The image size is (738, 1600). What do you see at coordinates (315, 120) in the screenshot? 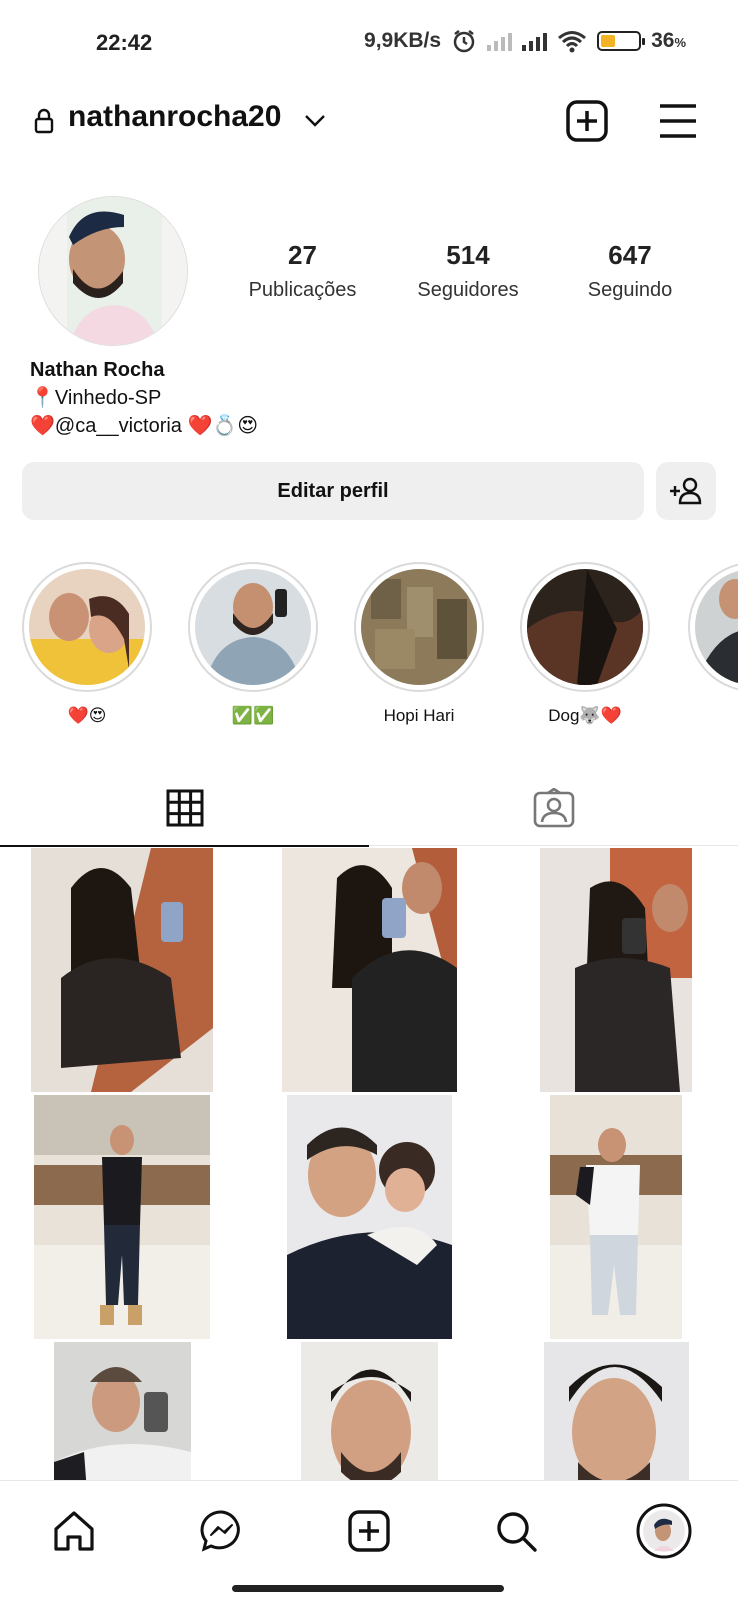
I see `chevron-down-icon` at bounding box center [315, 120].